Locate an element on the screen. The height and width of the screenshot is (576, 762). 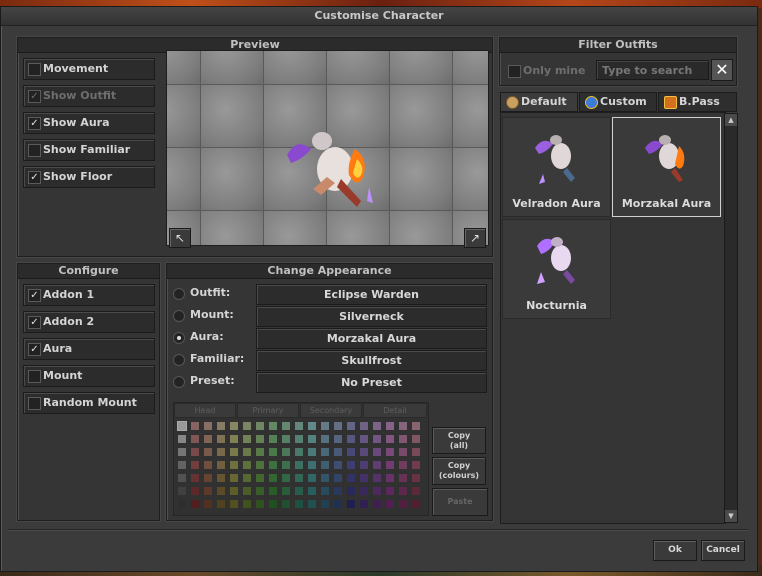
aura-value: Morzakal Aura is located at coordinates (371, 338).